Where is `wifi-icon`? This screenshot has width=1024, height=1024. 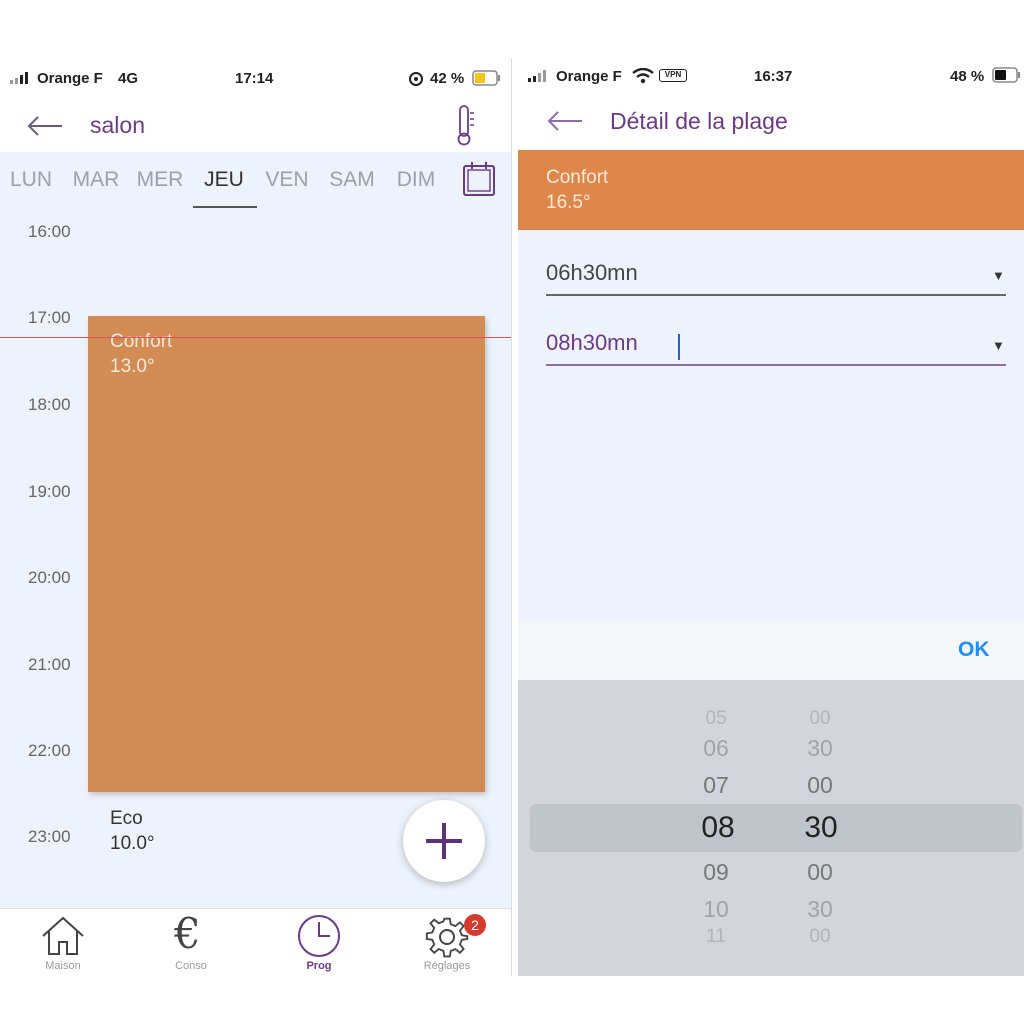 wifi-icon is located at coordinates (643, 76).